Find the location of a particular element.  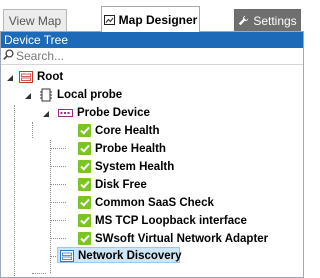

tab-view-map: View Map is located at coordinates (35, 20).